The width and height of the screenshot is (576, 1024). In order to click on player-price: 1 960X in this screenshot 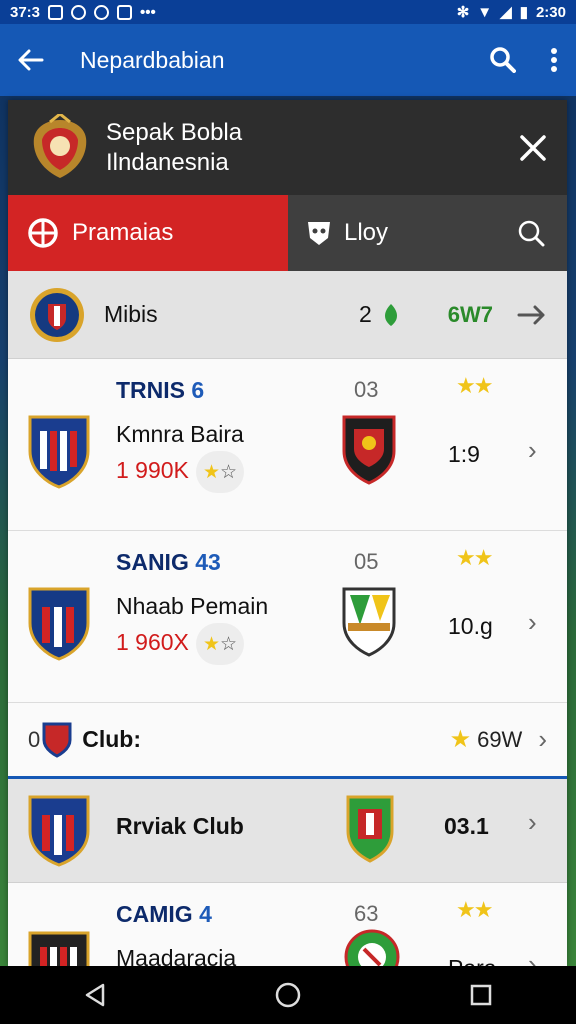, I will do `click(152, 642)`.